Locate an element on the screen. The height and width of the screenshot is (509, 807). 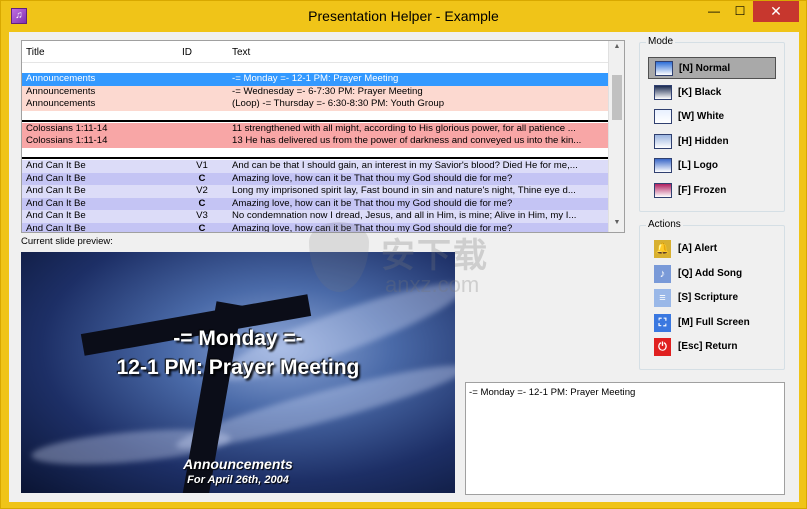
list-header: Title ID Text is located at coordinates (316, 52).